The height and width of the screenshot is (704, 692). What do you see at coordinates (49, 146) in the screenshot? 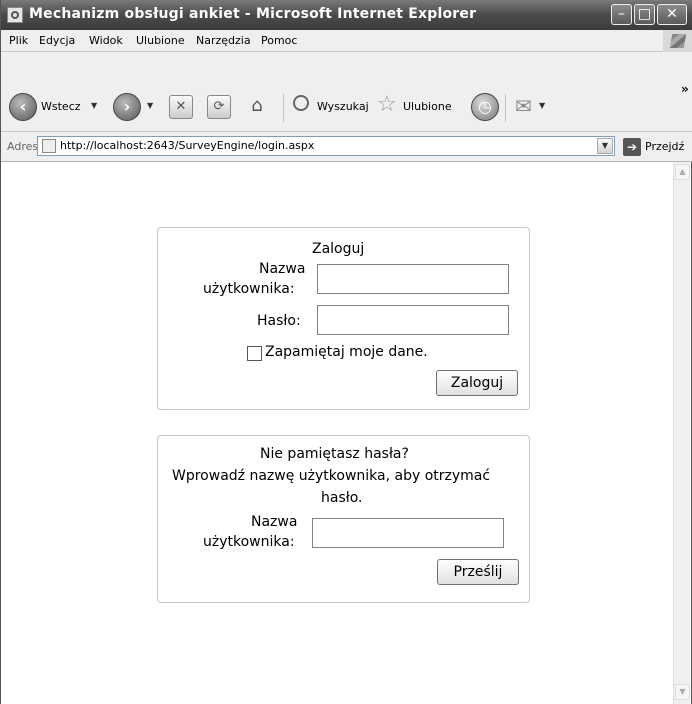
I see `page-icon` at bounding box center [49, 146].